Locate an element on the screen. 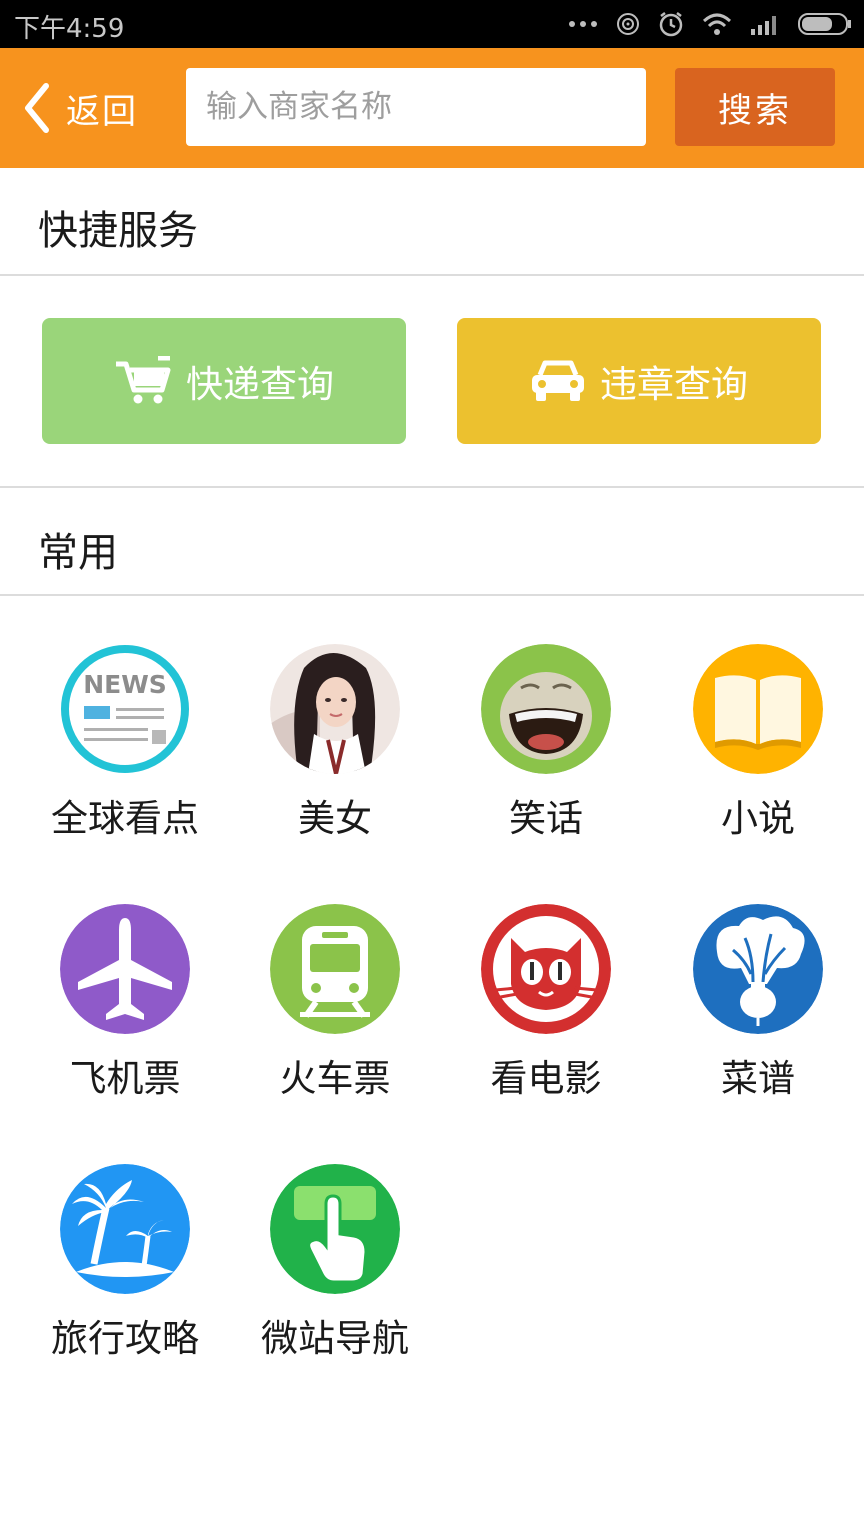 The image size is (864, 1536). grid-item-global-news: NEWS 全球看点 is located at coordinates (125, 743).